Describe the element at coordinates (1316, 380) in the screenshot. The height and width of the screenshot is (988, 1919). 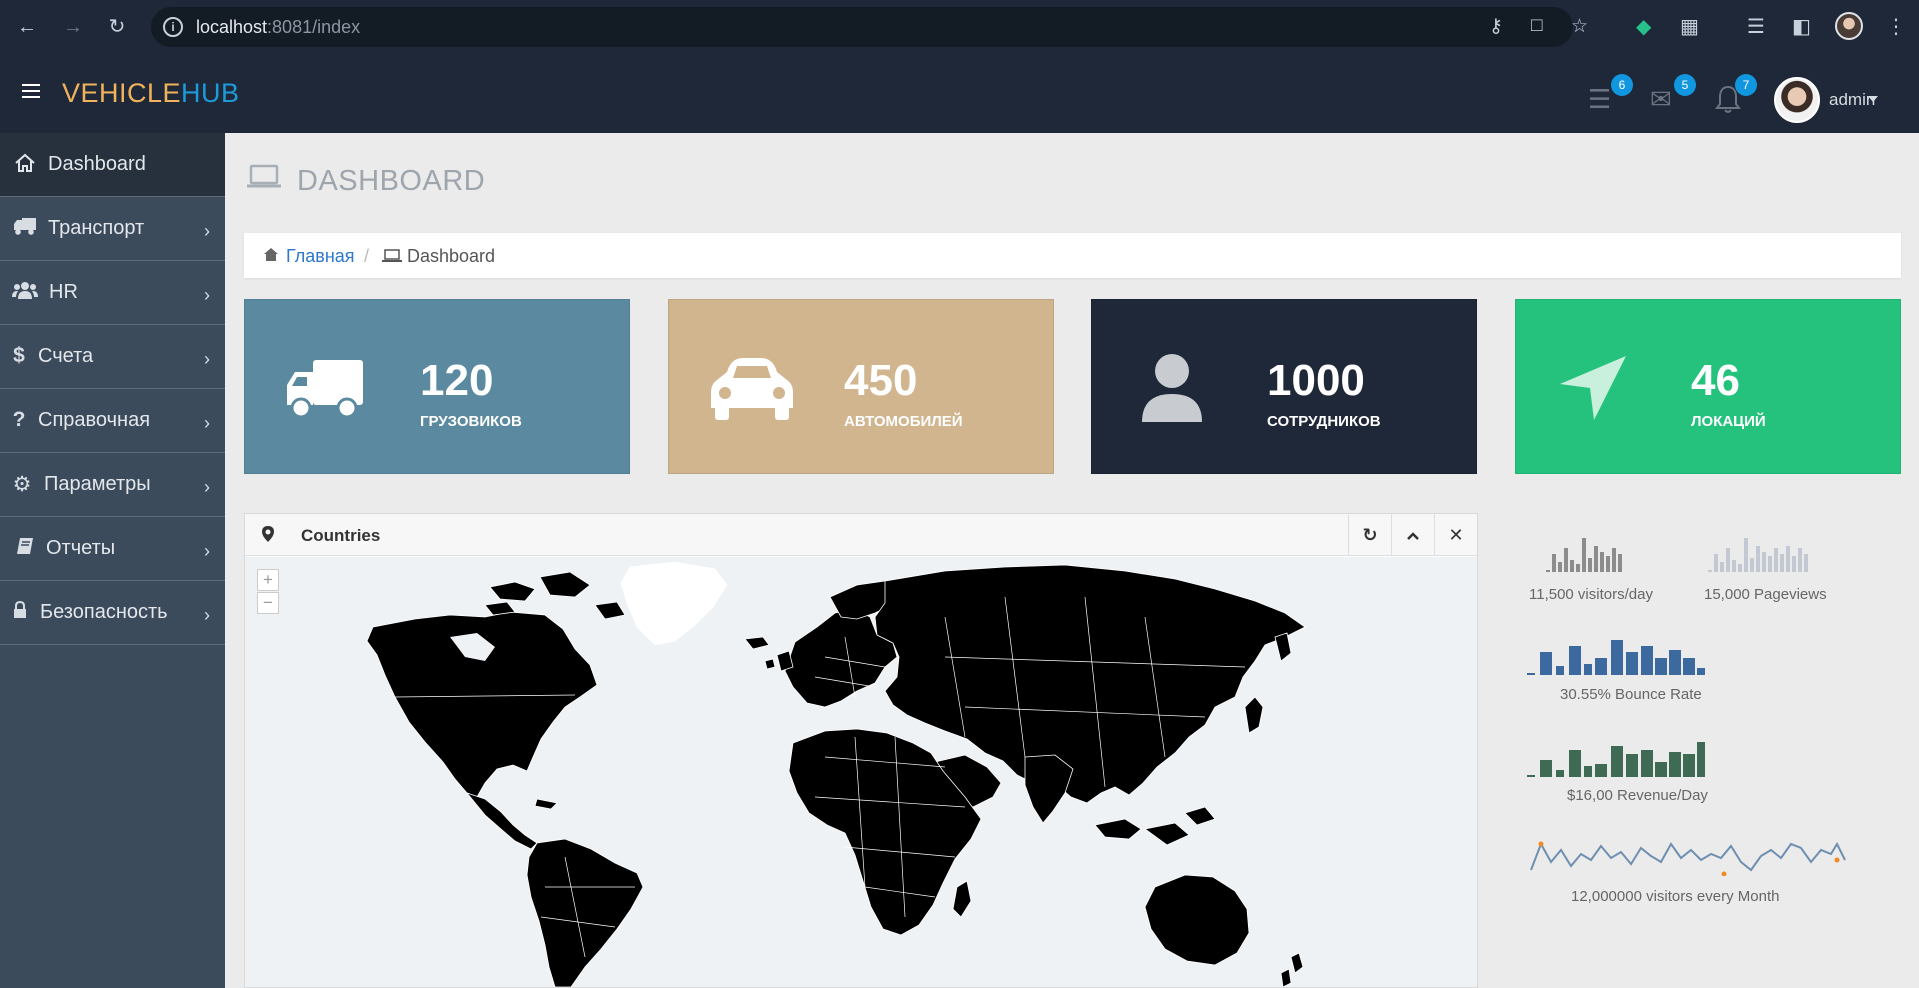
I see `stat-value: 1000` at that location.